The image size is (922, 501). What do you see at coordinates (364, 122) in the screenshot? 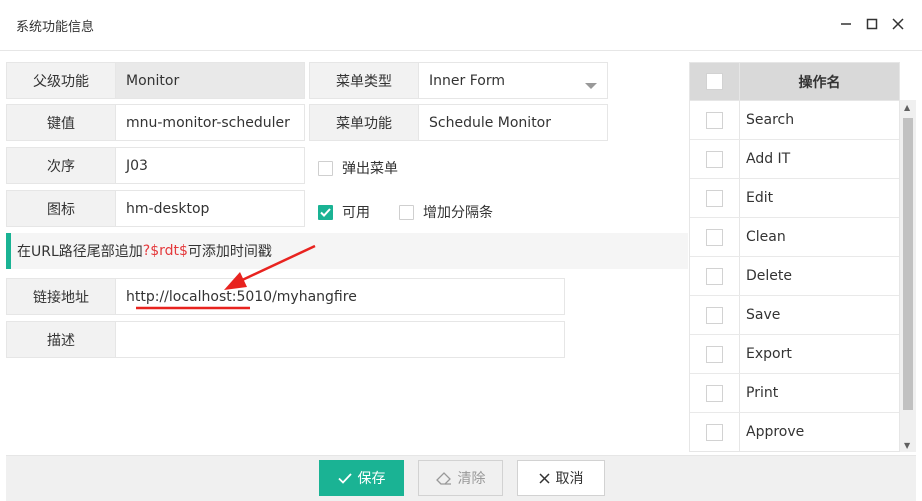
I see `menu-function-label: 菜单功能` at bounding box center [364, 122].